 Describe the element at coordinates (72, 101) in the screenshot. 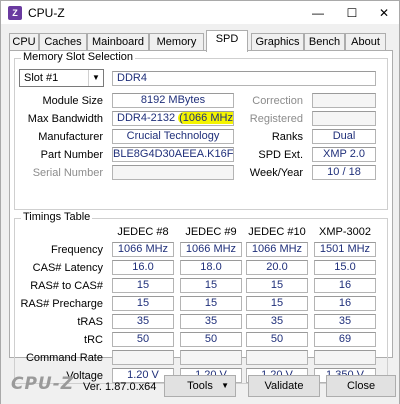

I see `module-size-label: Module Size` at that location.